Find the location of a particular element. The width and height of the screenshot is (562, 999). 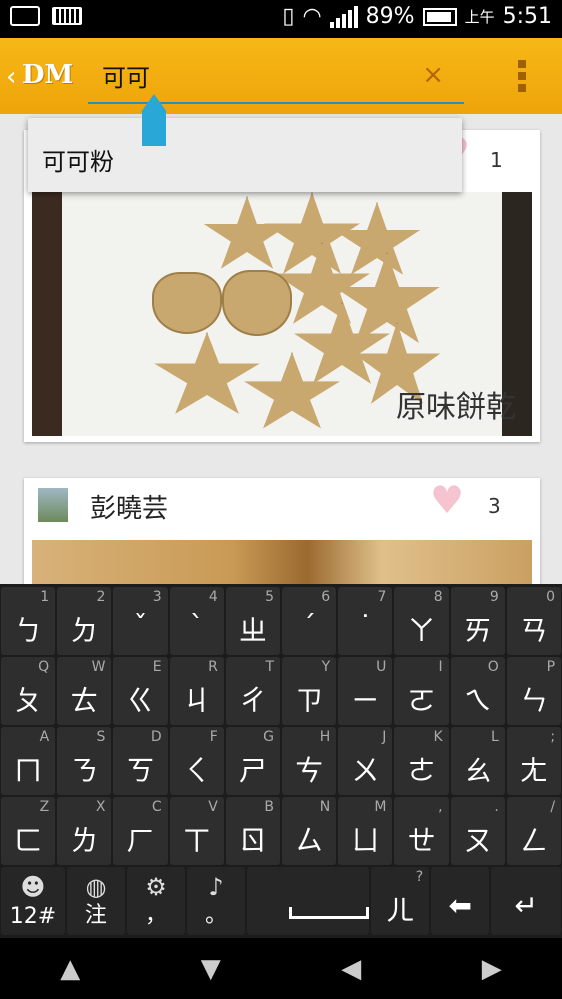

key: Yㄗ is located at coordinates (309, 691).